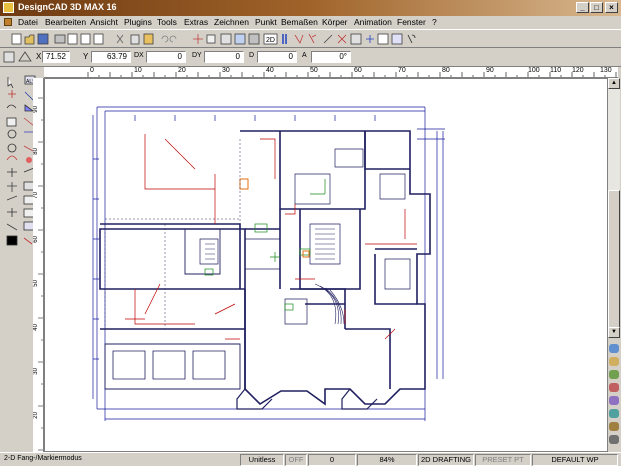  I want to click on main-toolbar: 2D, so click(310, 38).